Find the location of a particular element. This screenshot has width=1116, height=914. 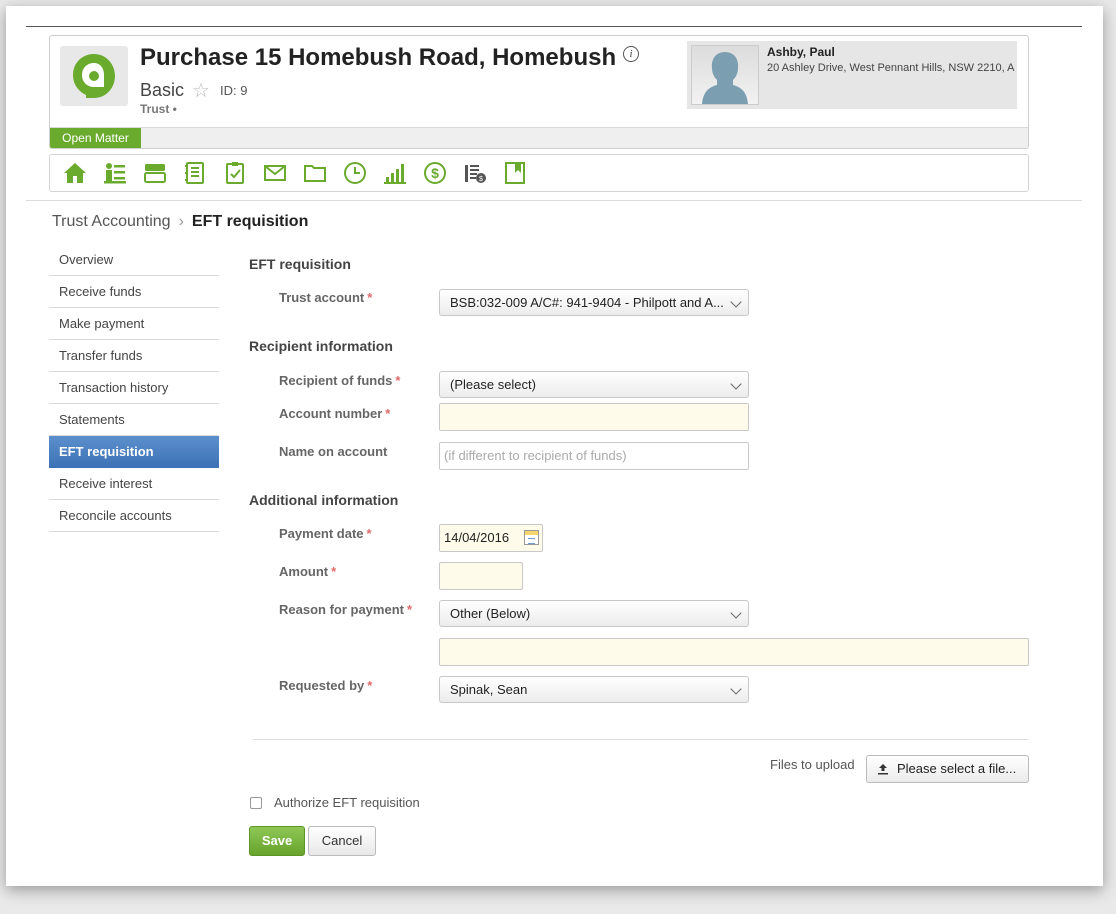

payment-date-label: Payment date * is located at coordinates (325, 533).